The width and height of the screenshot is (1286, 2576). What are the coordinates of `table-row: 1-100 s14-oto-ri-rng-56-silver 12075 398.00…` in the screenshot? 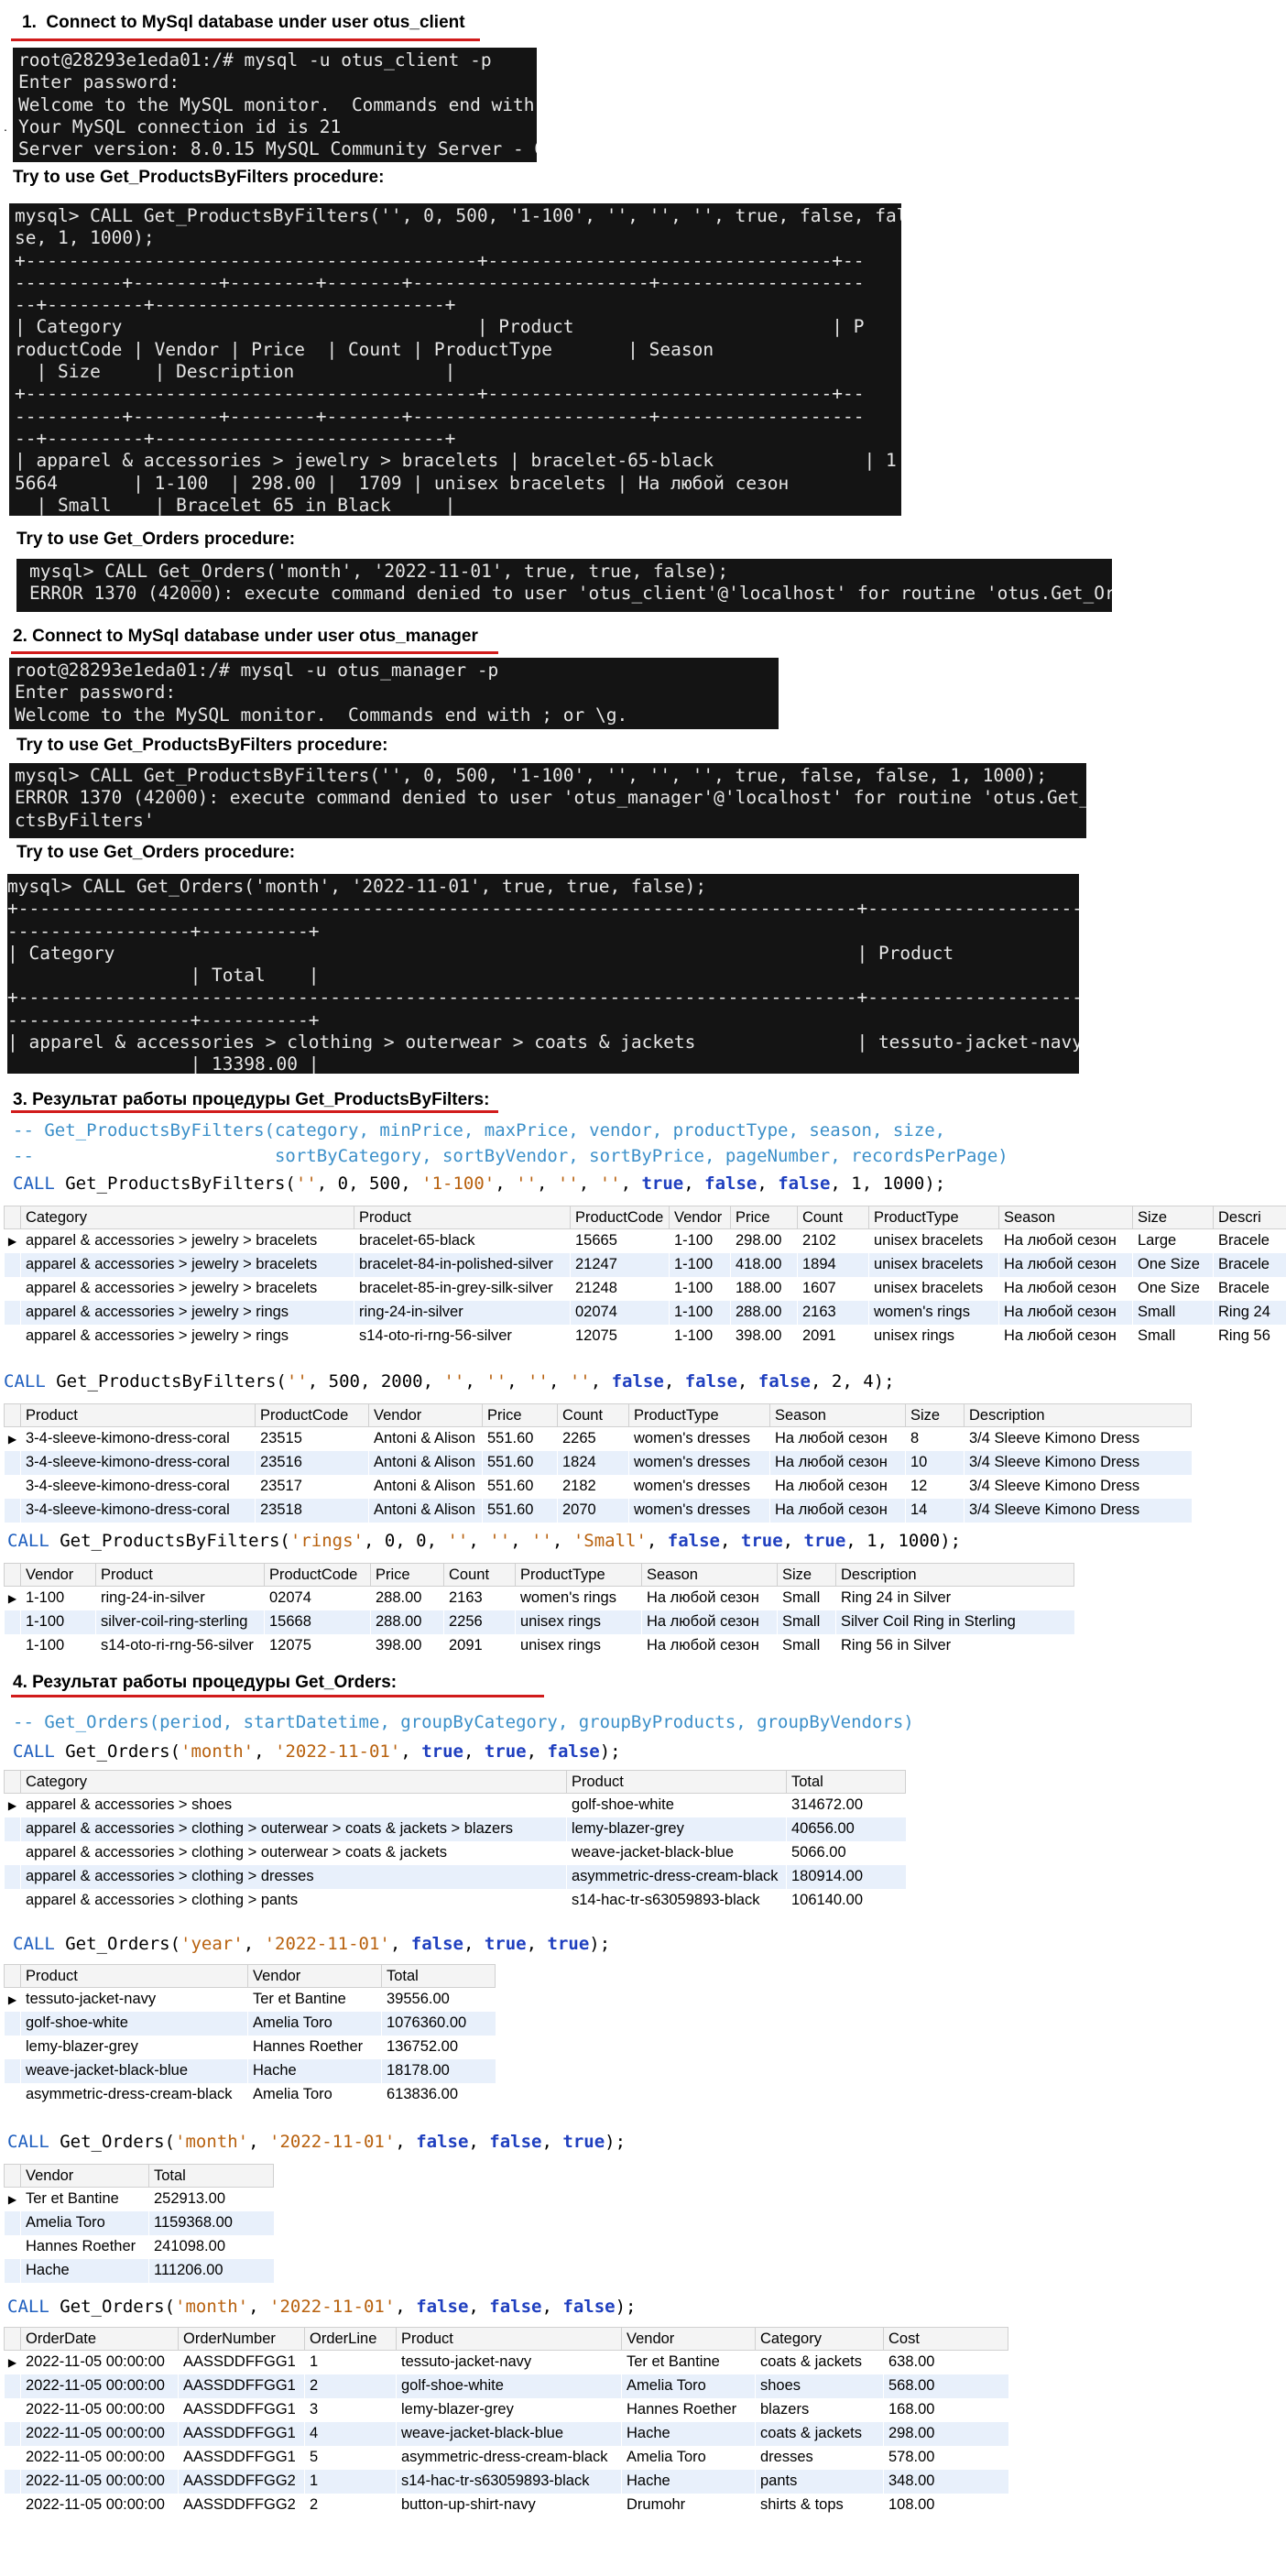 It's located at (539, 1646).